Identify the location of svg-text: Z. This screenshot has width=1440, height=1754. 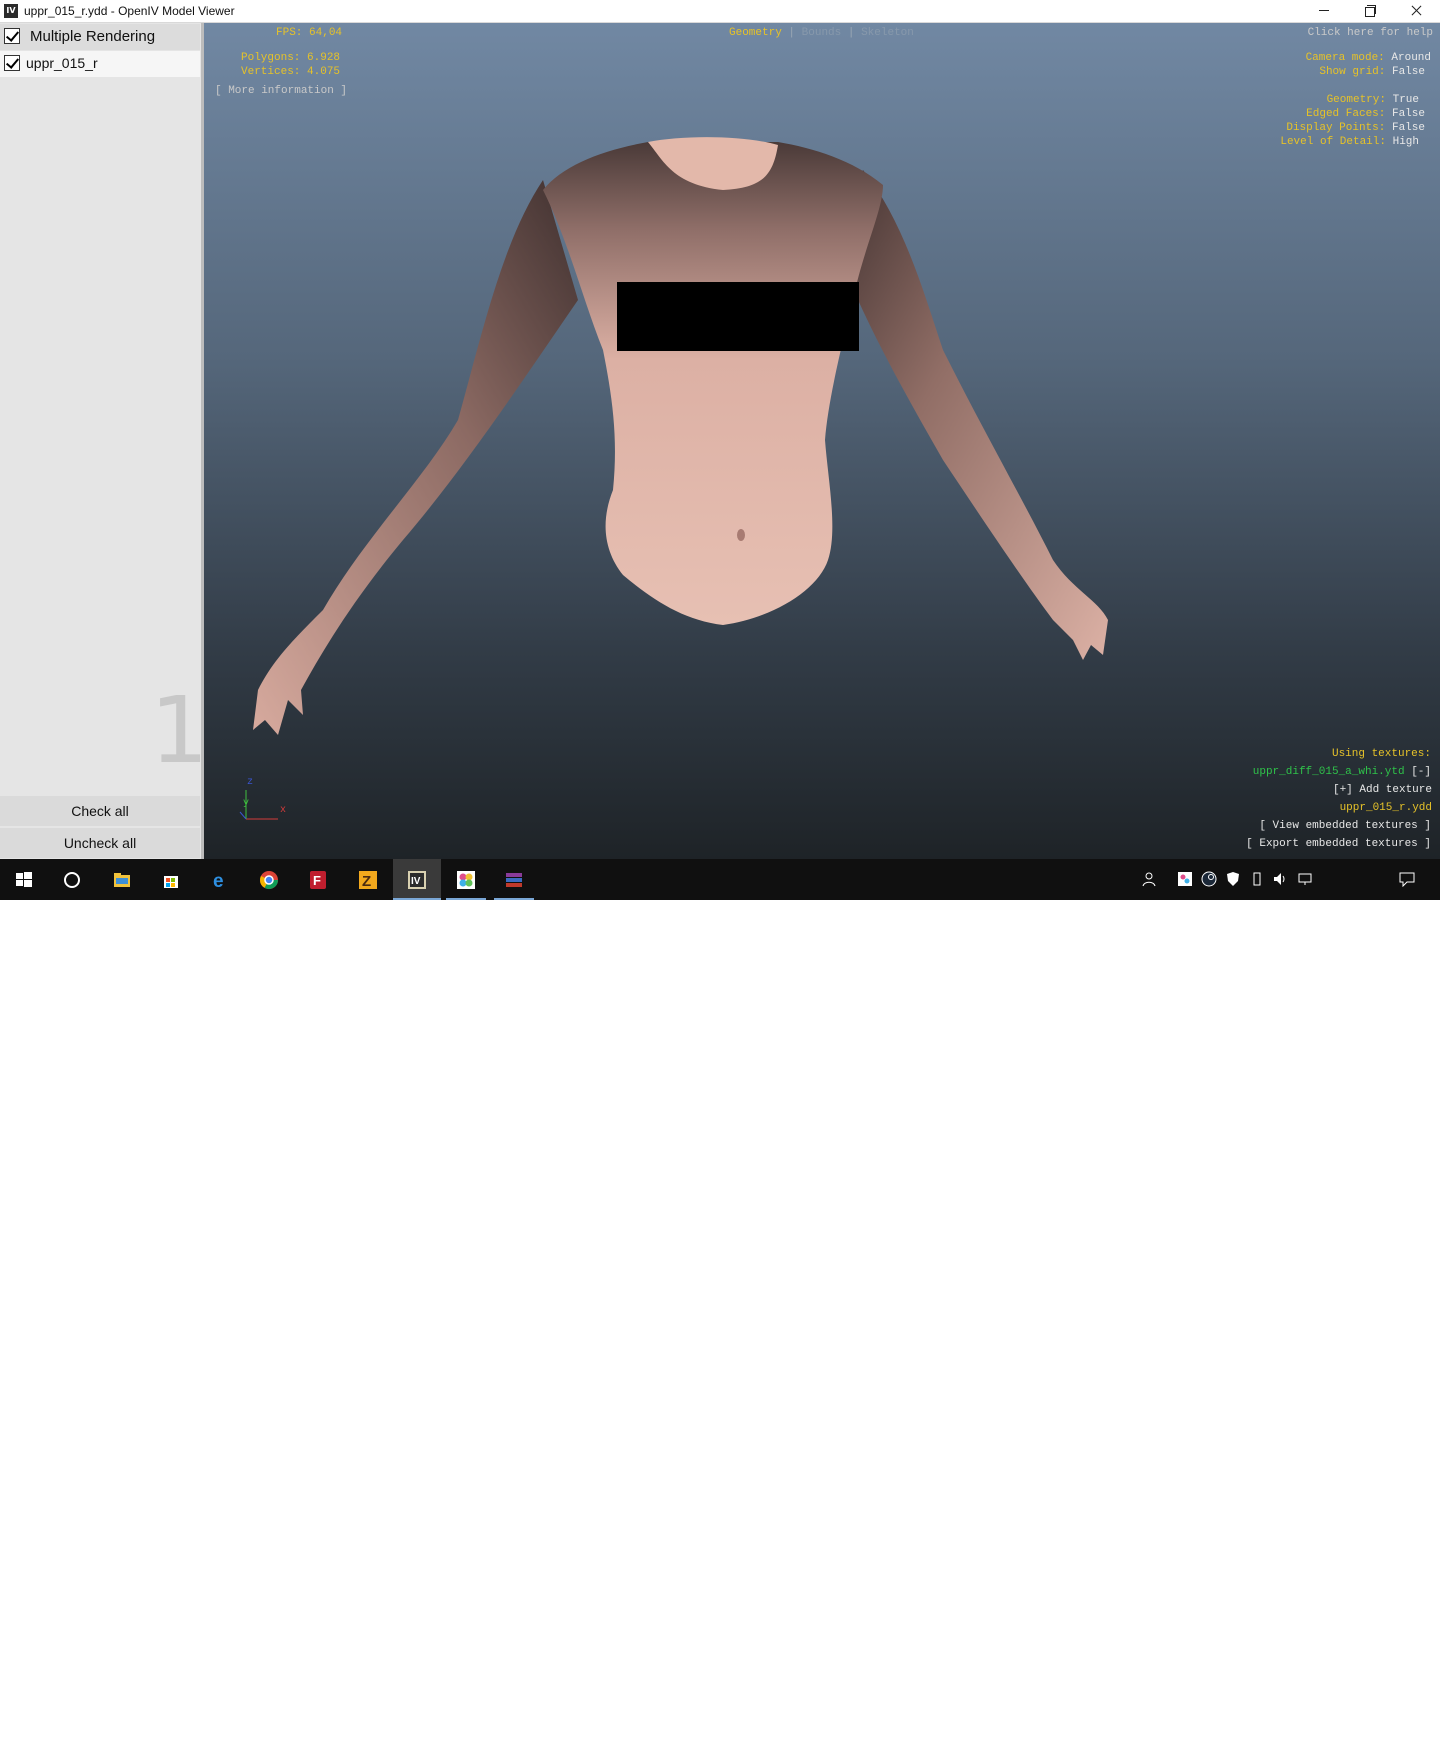
(366, 881).